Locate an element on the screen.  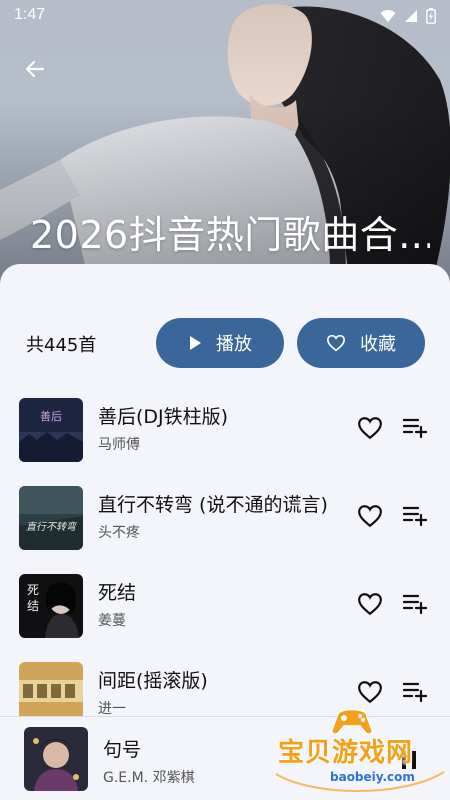
play-icon is located at coordinates (195, 343).